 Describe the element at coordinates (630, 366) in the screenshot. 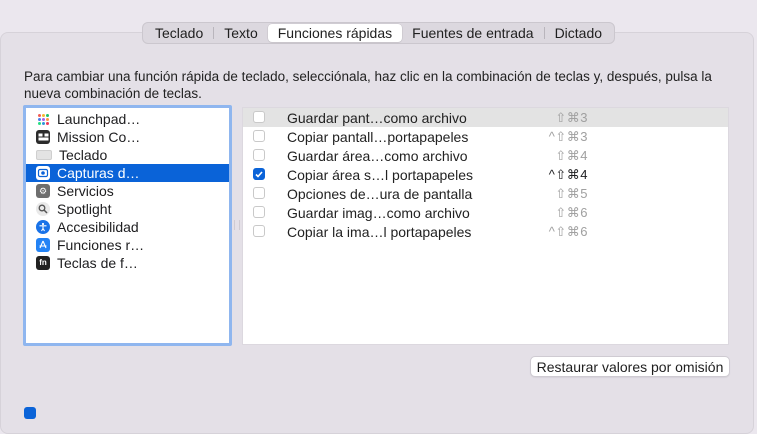

I see `restore-defaults-button: Restaurar valores por omisión` at that location.